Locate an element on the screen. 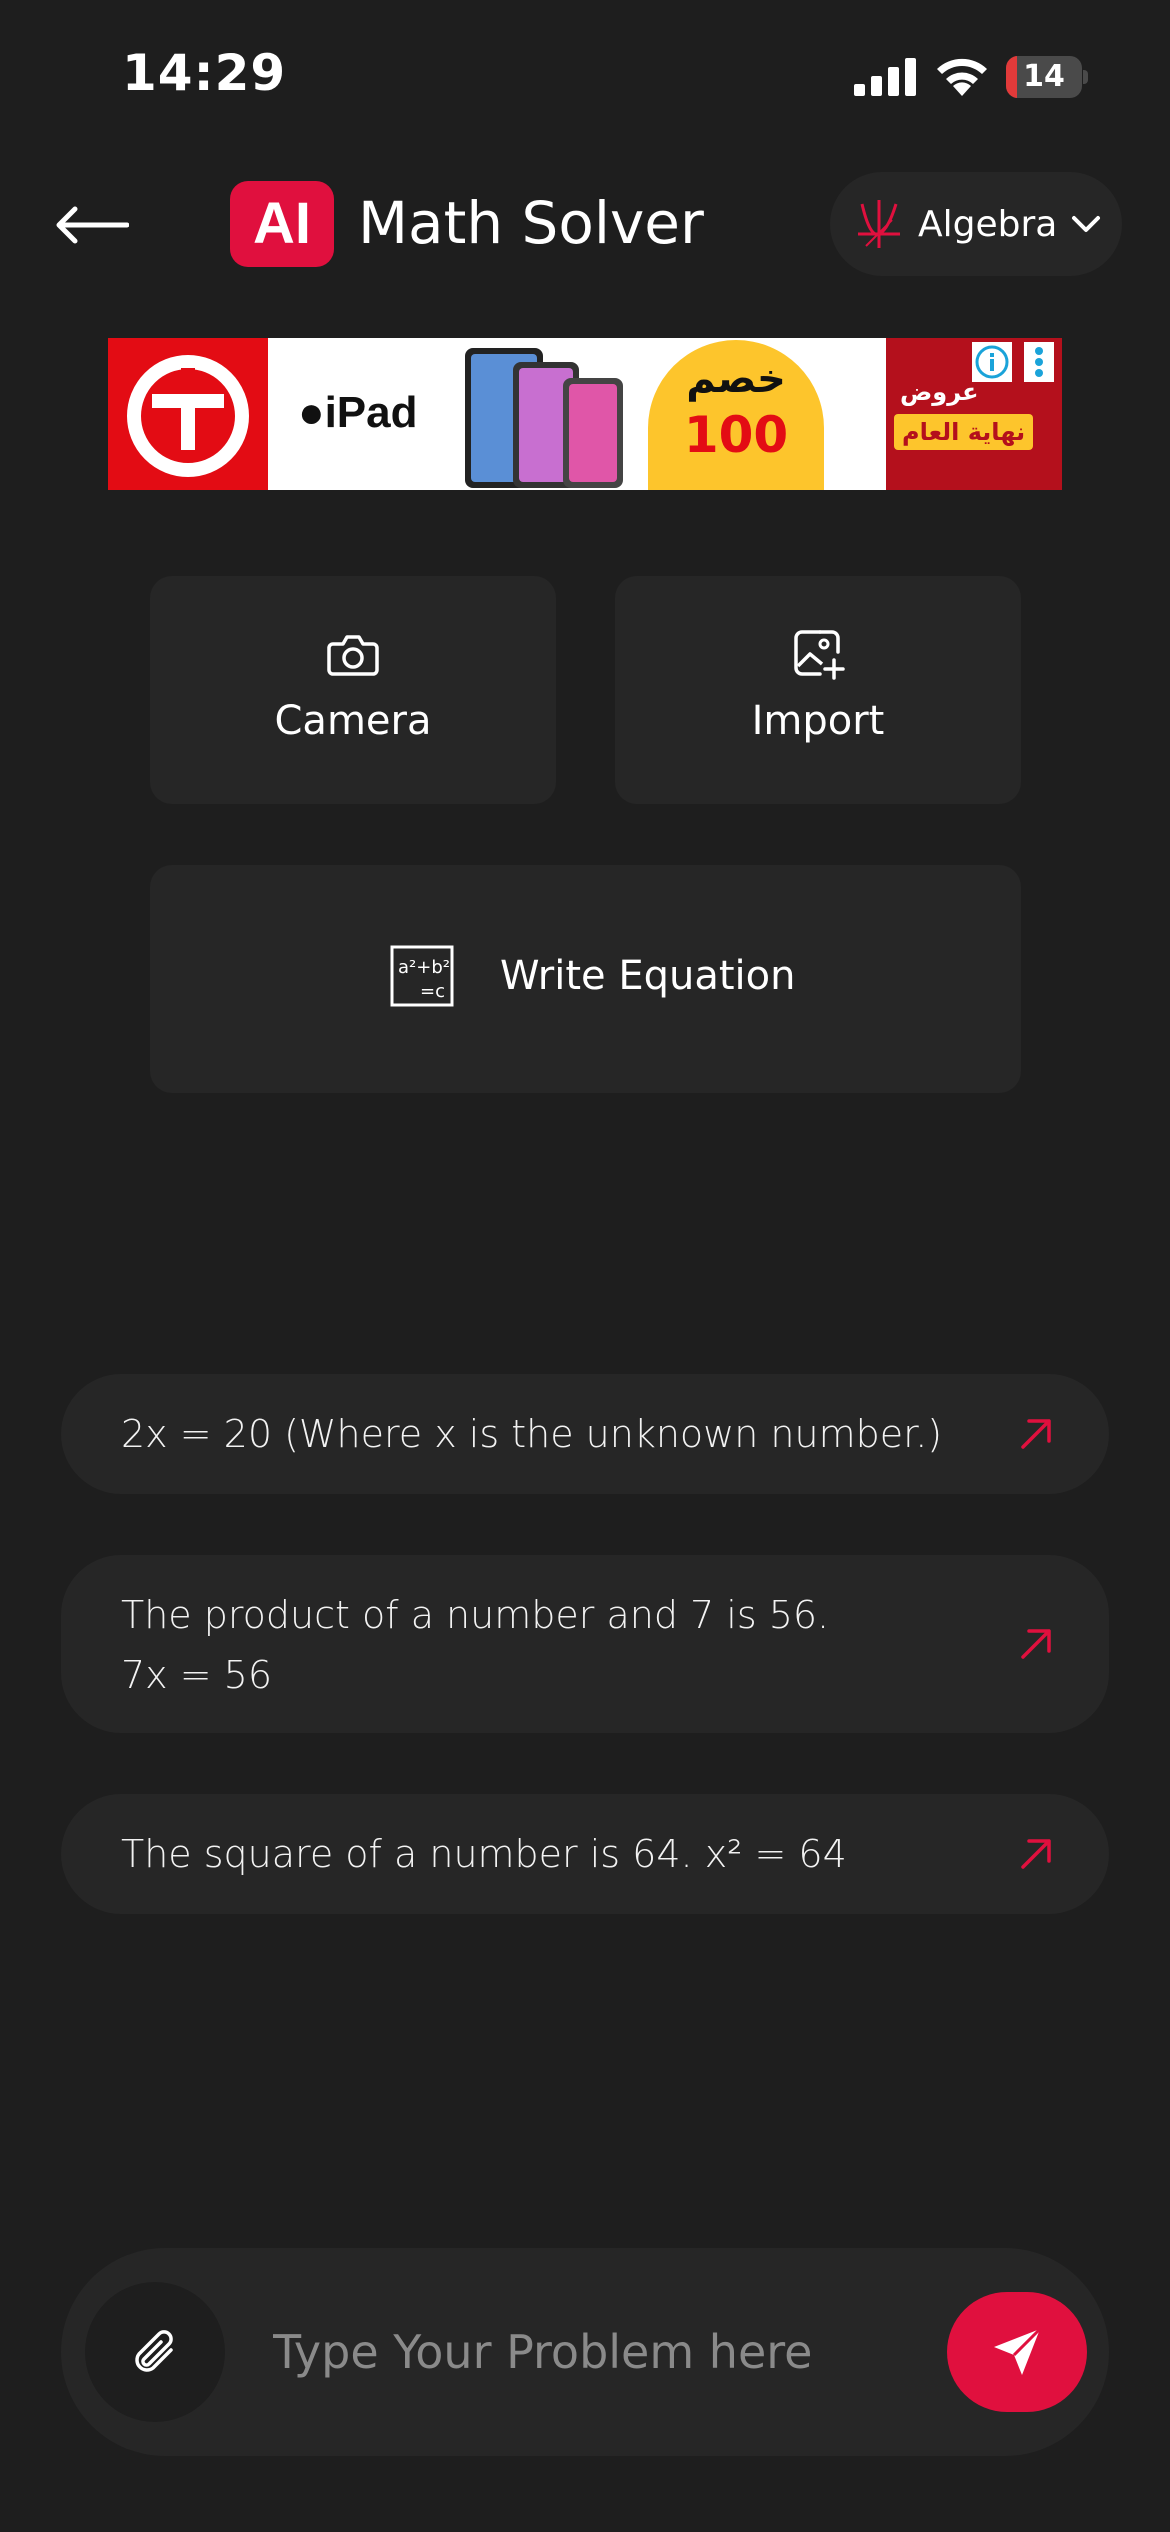  battery-level: 14 is located at coordinates (1044, 76).